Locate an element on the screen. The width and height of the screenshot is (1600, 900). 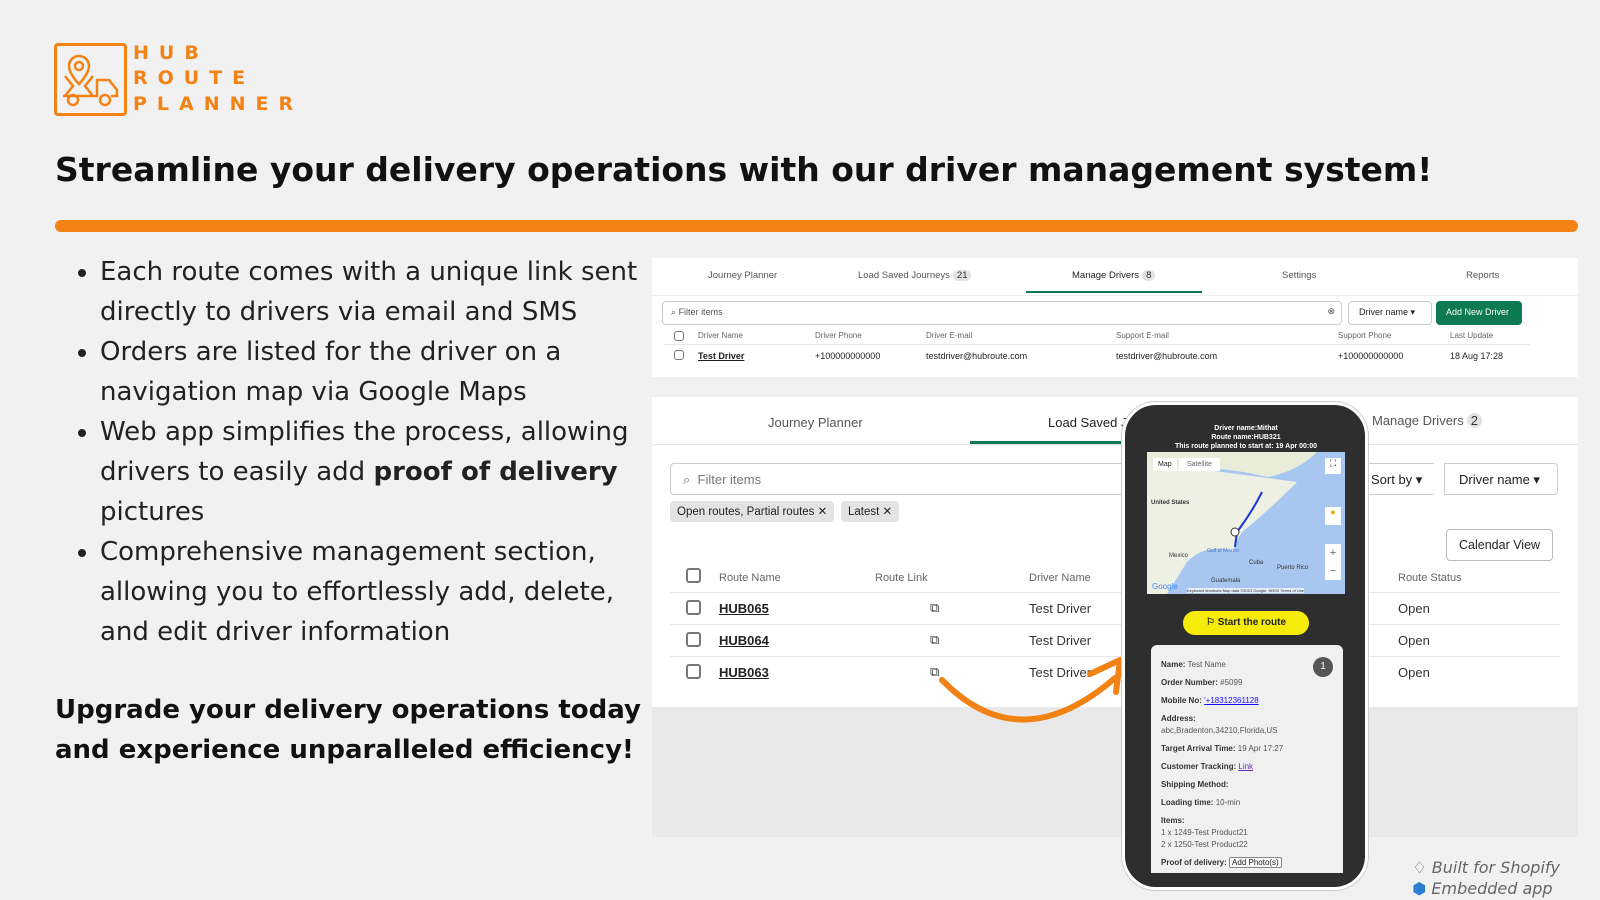
stop-marker is located at coordinates (1235, 532).